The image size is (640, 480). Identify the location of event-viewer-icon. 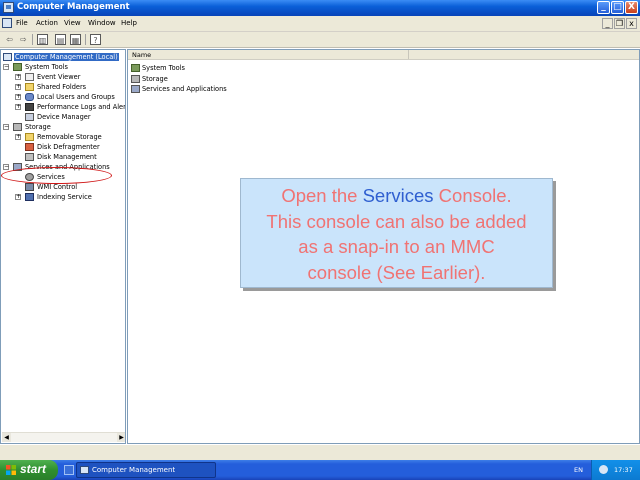
(29, 77).